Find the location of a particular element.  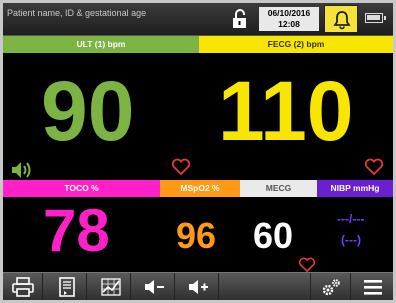

time-text: 12:08 is located at coordinates (289, 24).